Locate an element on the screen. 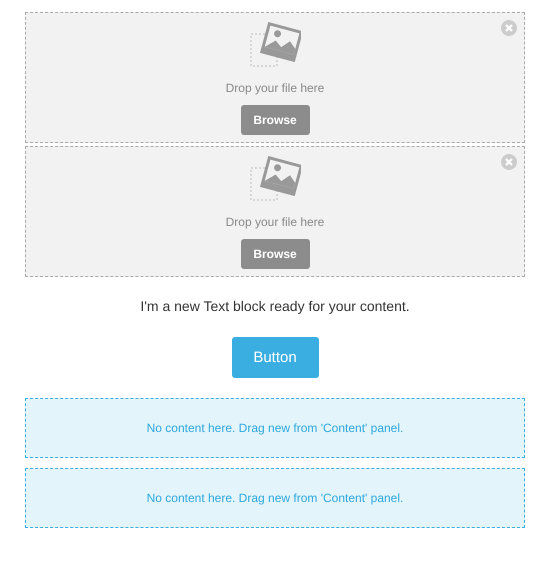 Image resolution: width=557 pixels, height=563 pixels. content-text: I'm a new Text block ready for your content. is located at coordinates (275, 306).